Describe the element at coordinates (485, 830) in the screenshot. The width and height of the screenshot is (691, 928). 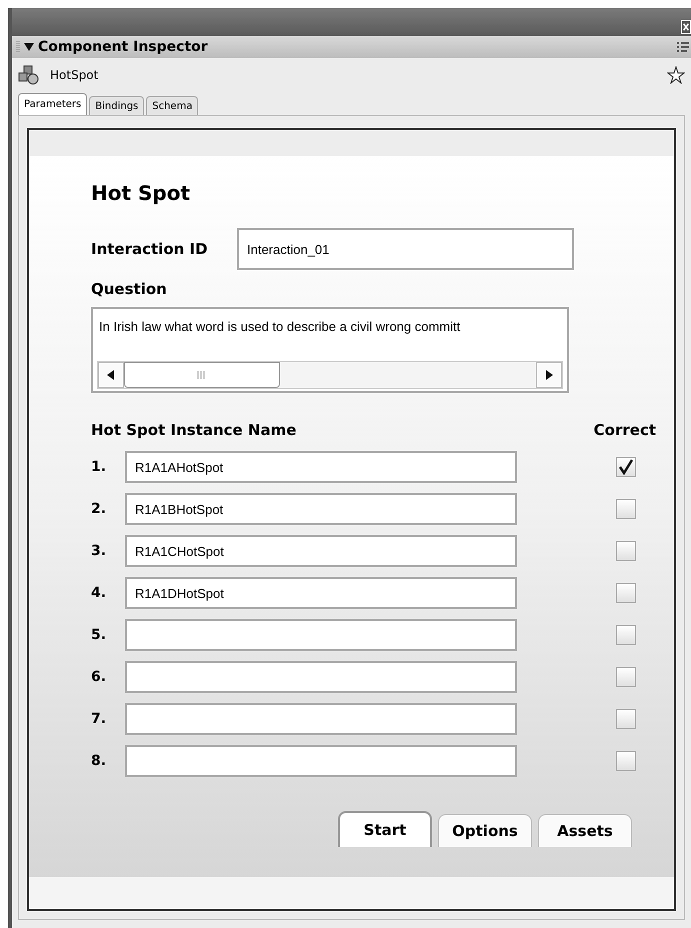
I see `tab: Options` at that location.